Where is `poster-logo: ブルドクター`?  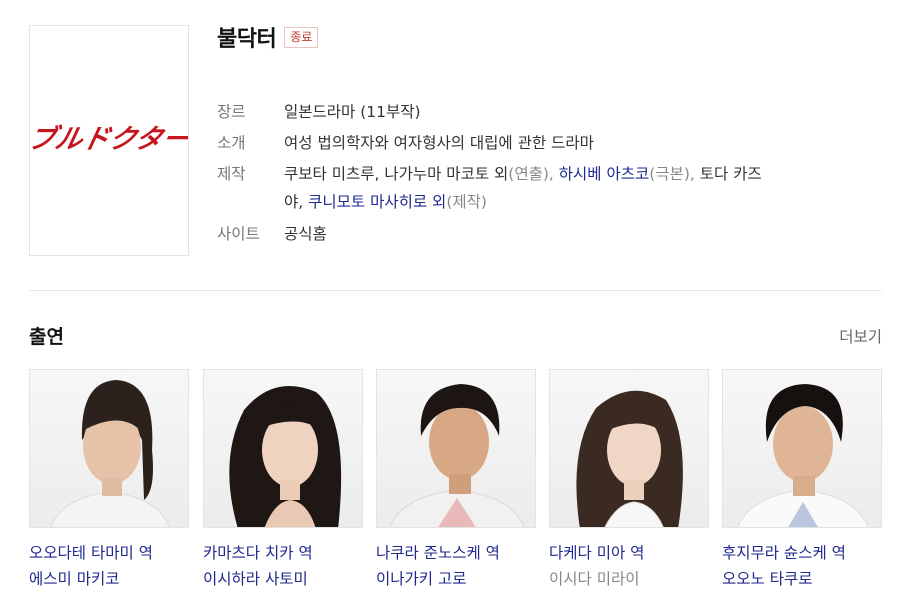
poster-logo: ブルドクター is located at coordinates (109, 139).